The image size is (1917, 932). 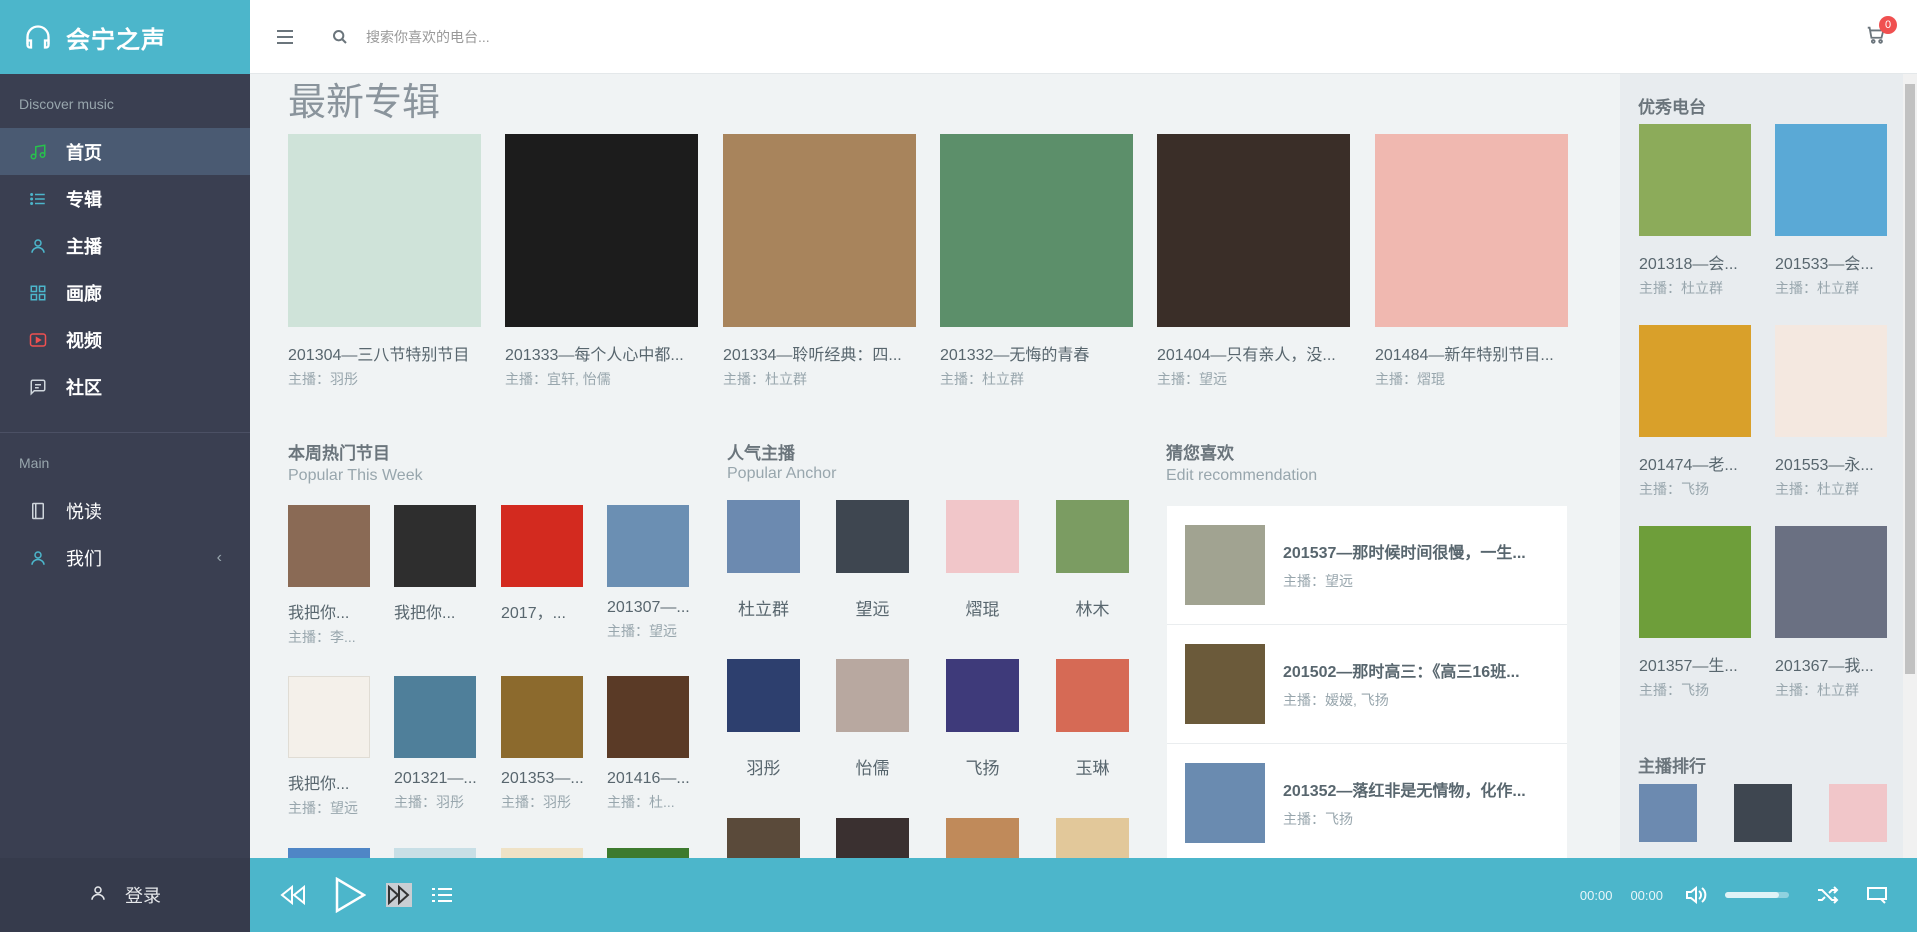 I want to click on anchor-name: 望远, so click(x=872, y=607).